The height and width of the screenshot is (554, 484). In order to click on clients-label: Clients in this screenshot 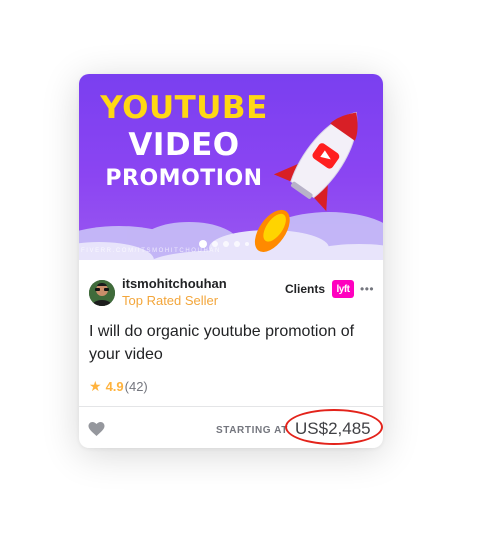, I will do `click(305, 289)`.